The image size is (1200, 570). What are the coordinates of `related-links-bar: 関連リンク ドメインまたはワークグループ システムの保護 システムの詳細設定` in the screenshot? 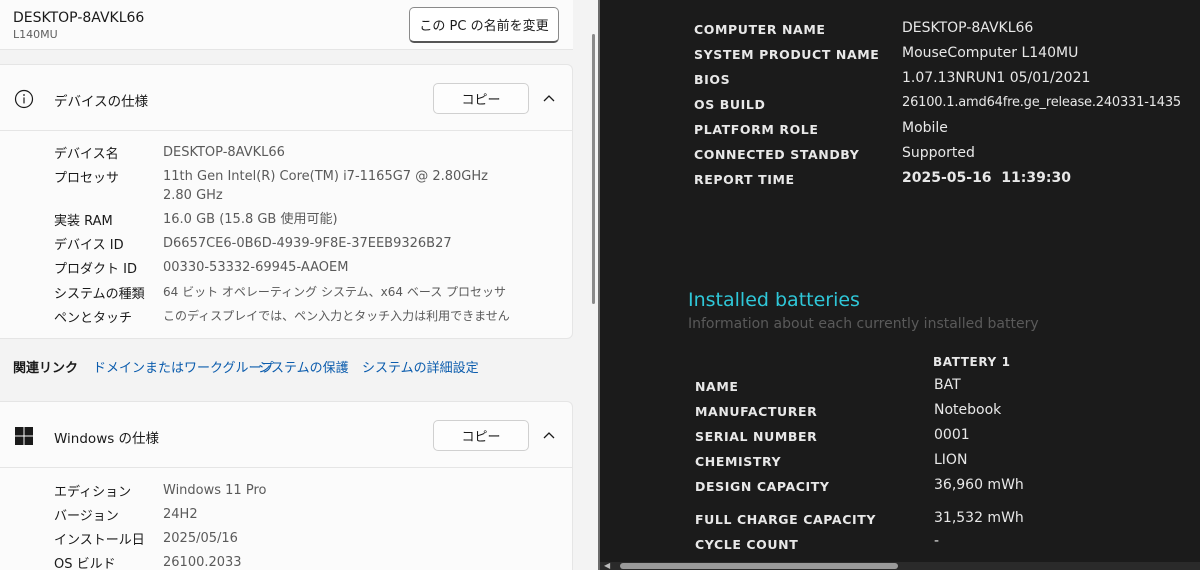 It's located at (286, 366).